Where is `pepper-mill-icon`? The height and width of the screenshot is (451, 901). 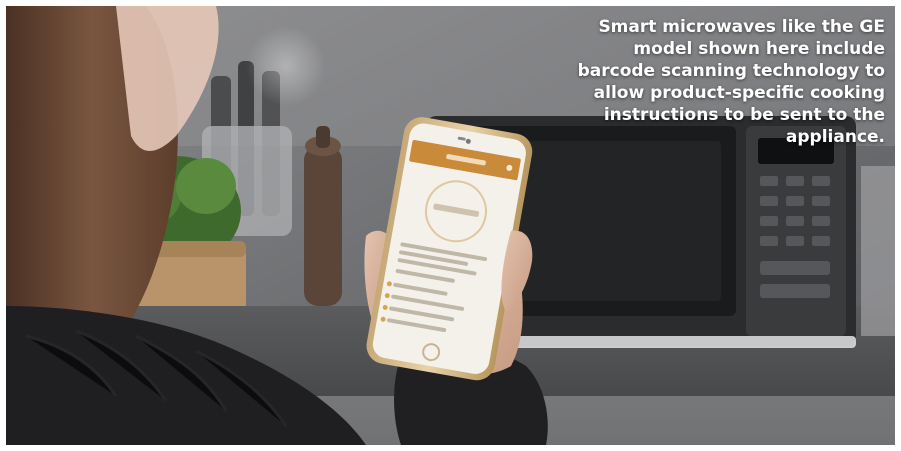 pepper-mill-icon is located at coordinates (323, 216).